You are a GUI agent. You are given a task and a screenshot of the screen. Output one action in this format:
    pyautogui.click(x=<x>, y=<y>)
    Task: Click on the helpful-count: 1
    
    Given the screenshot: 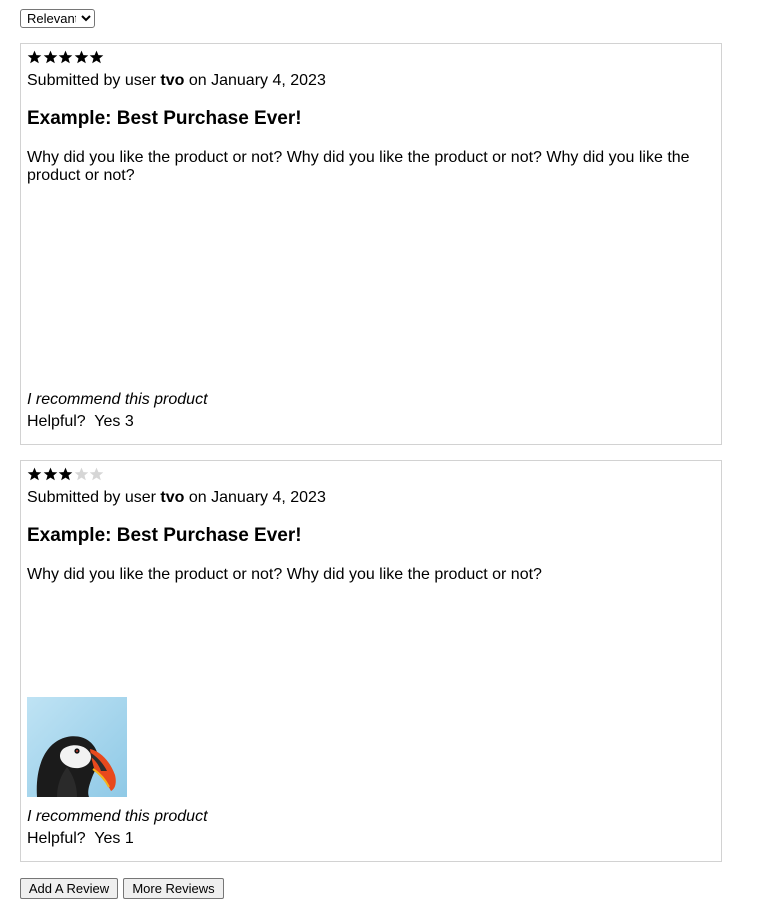 What is the action you would take?
    pyautogui.click(x=129, y=838)
    